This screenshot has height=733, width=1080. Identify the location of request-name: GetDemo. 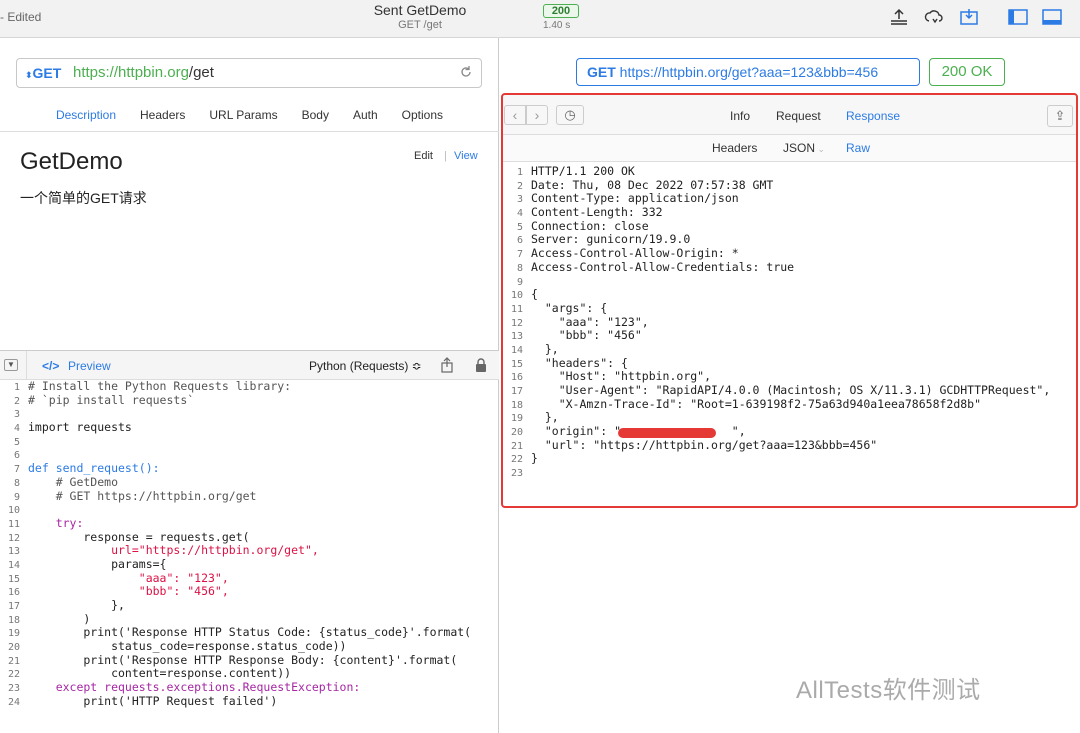
(71, 161).